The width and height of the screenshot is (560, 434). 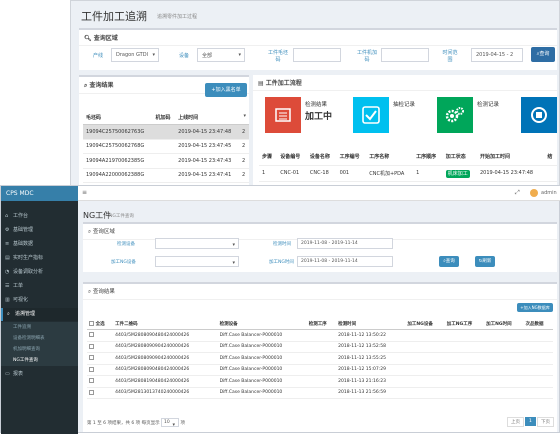 What do you see at coordinates (84, 192) in the screenshot?
I see `menu-toggle-icon: ≡` at bounding box center [84, 192].